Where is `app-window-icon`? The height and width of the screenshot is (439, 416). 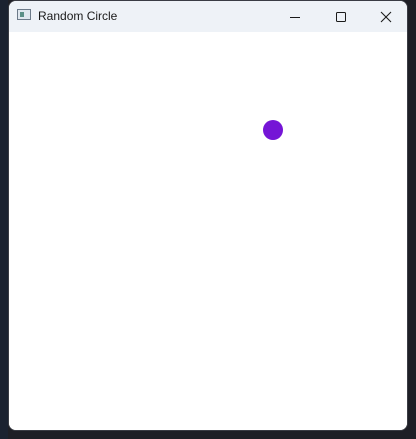 app-window-icon is located at coordinates (24, 14).